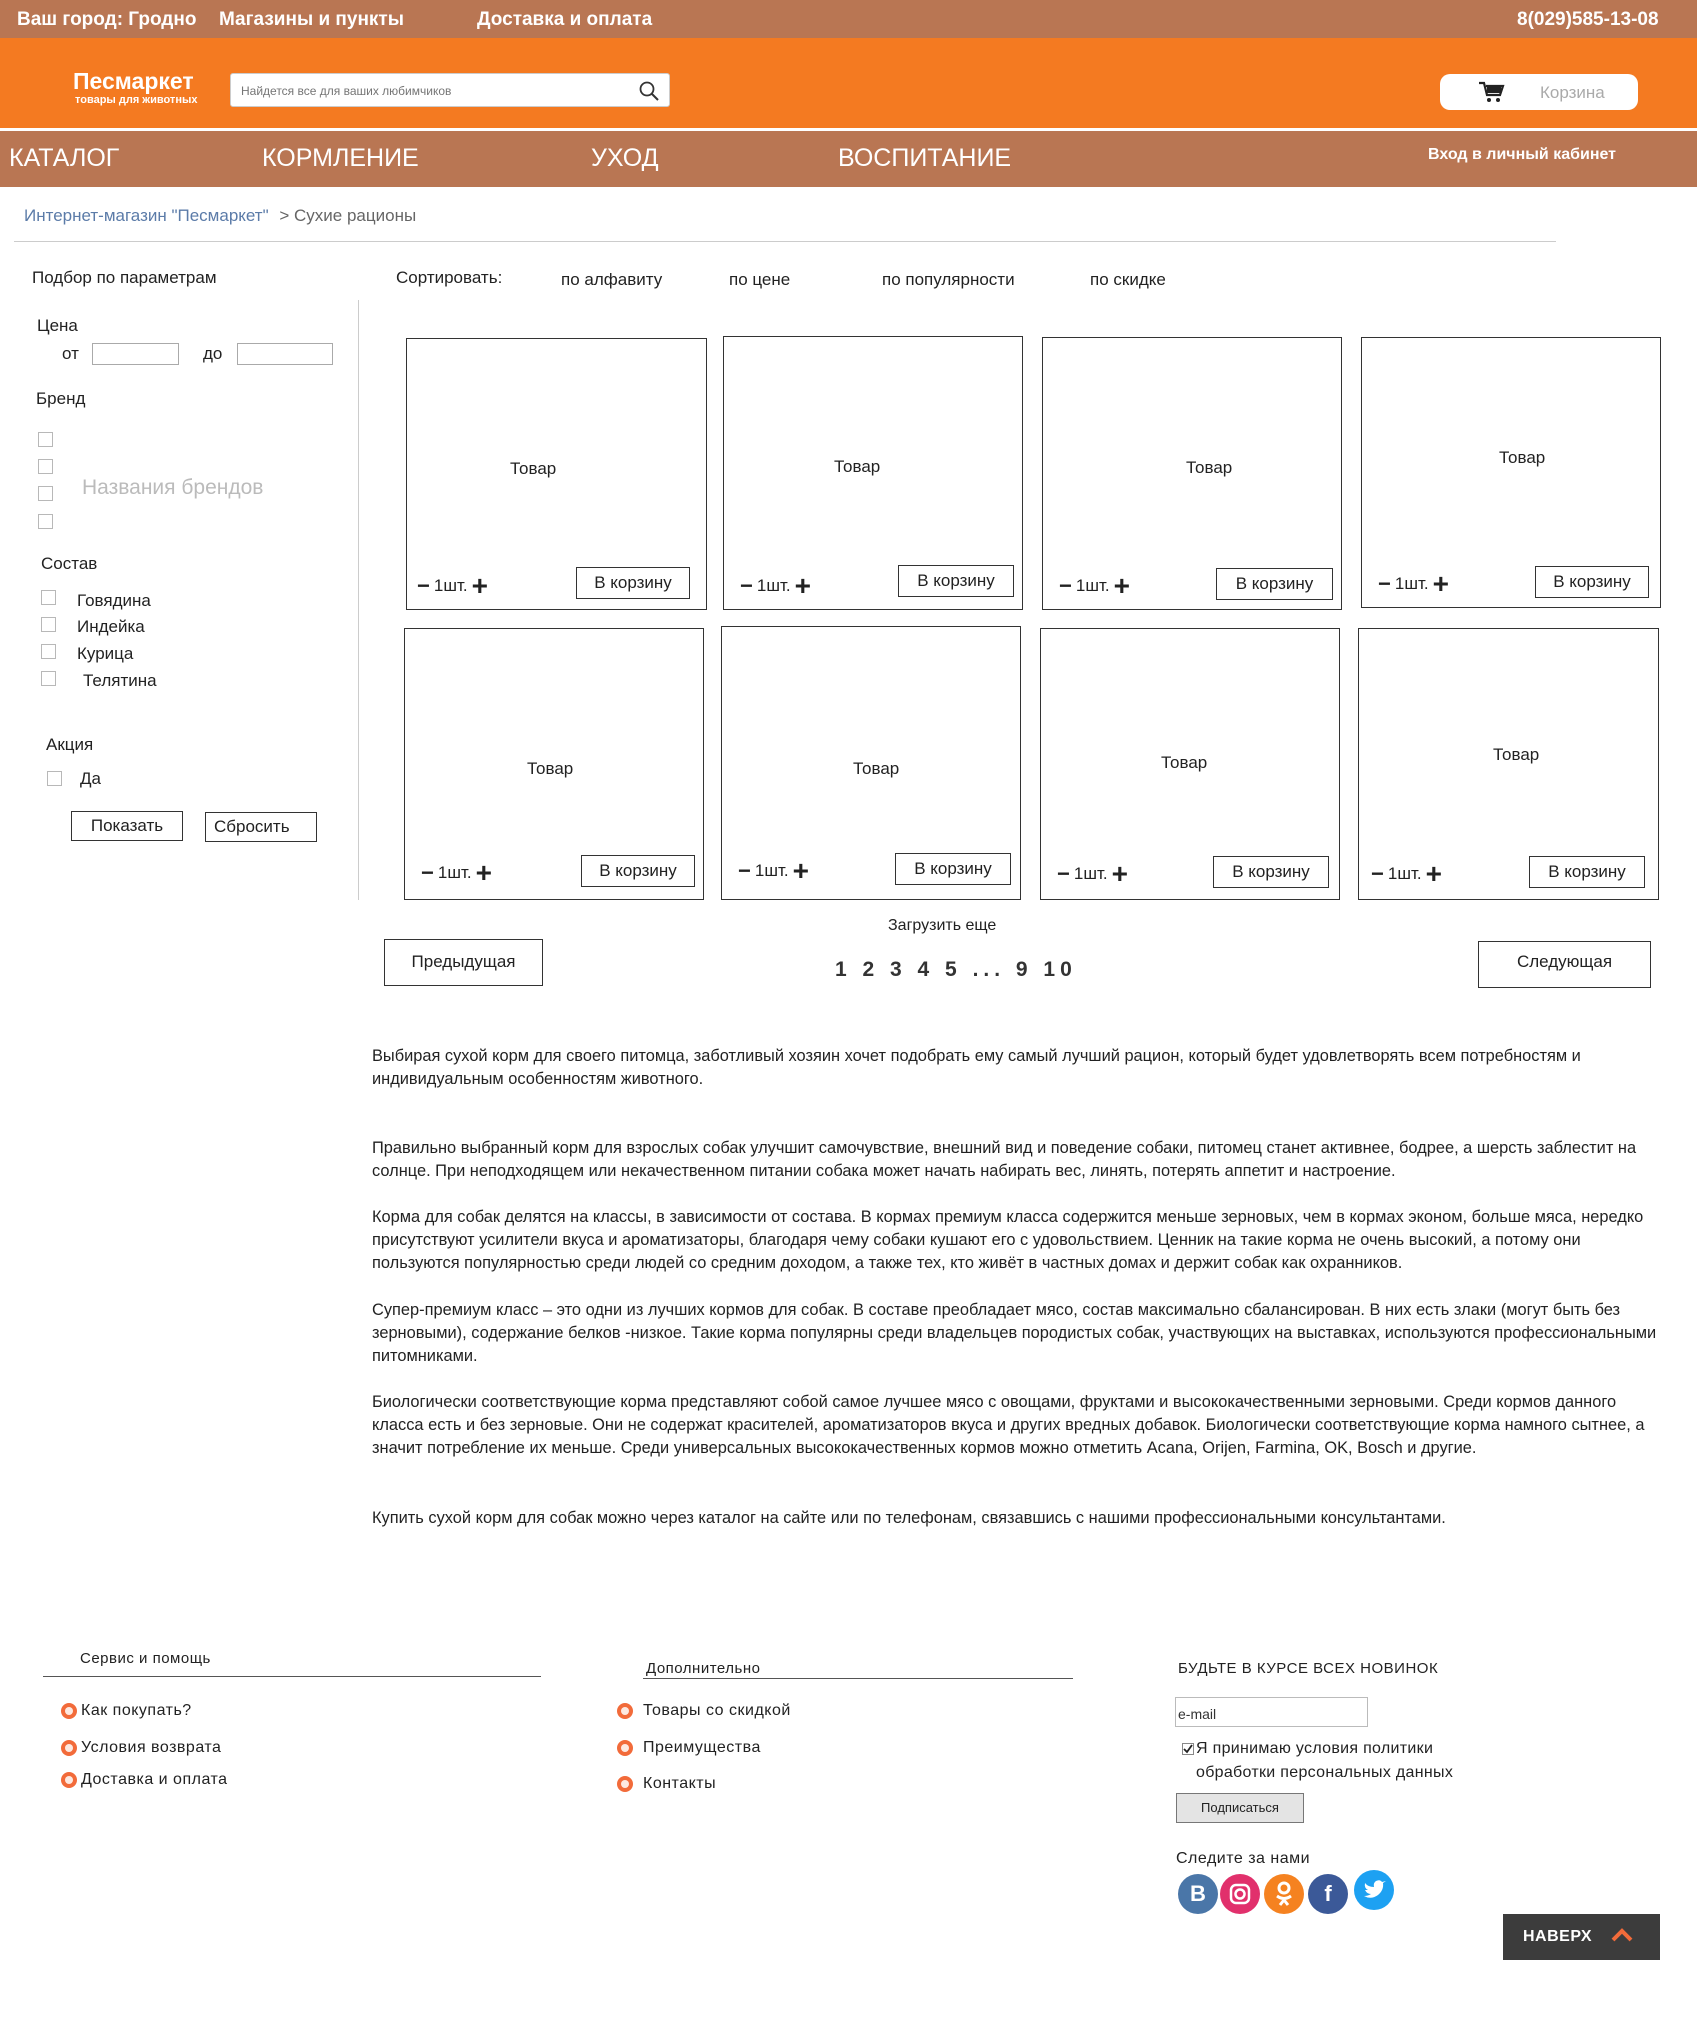 The width and height of the screenshot is (1697, 2034). Describe the element at coordinates (1128, 280) in the screenshot. I see `sort-discount: по скидке` at that location.